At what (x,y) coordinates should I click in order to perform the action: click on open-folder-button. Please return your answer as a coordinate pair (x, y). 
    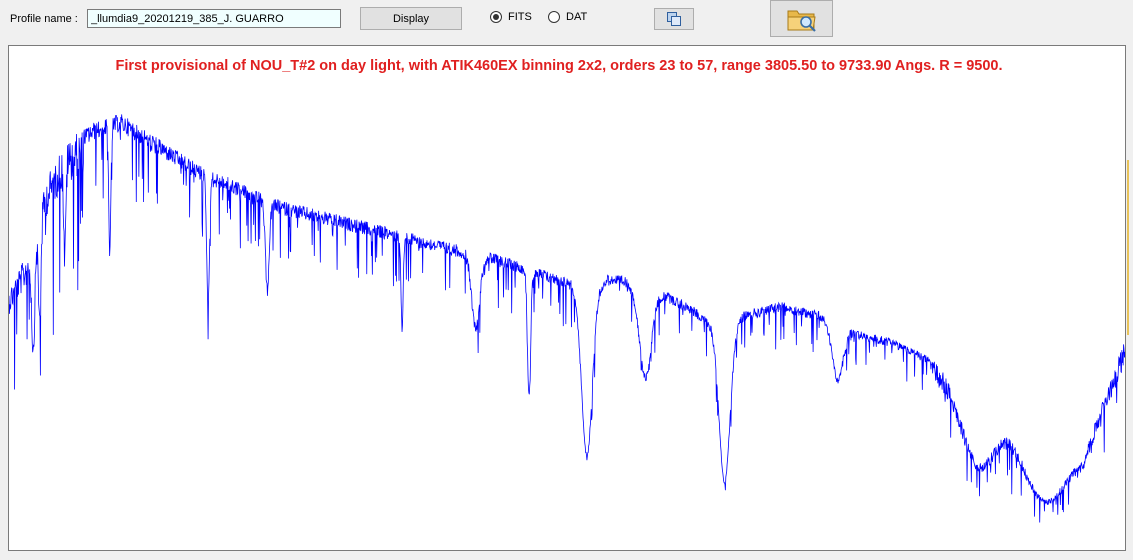
    Looking at the image, I should click on (801, 18).